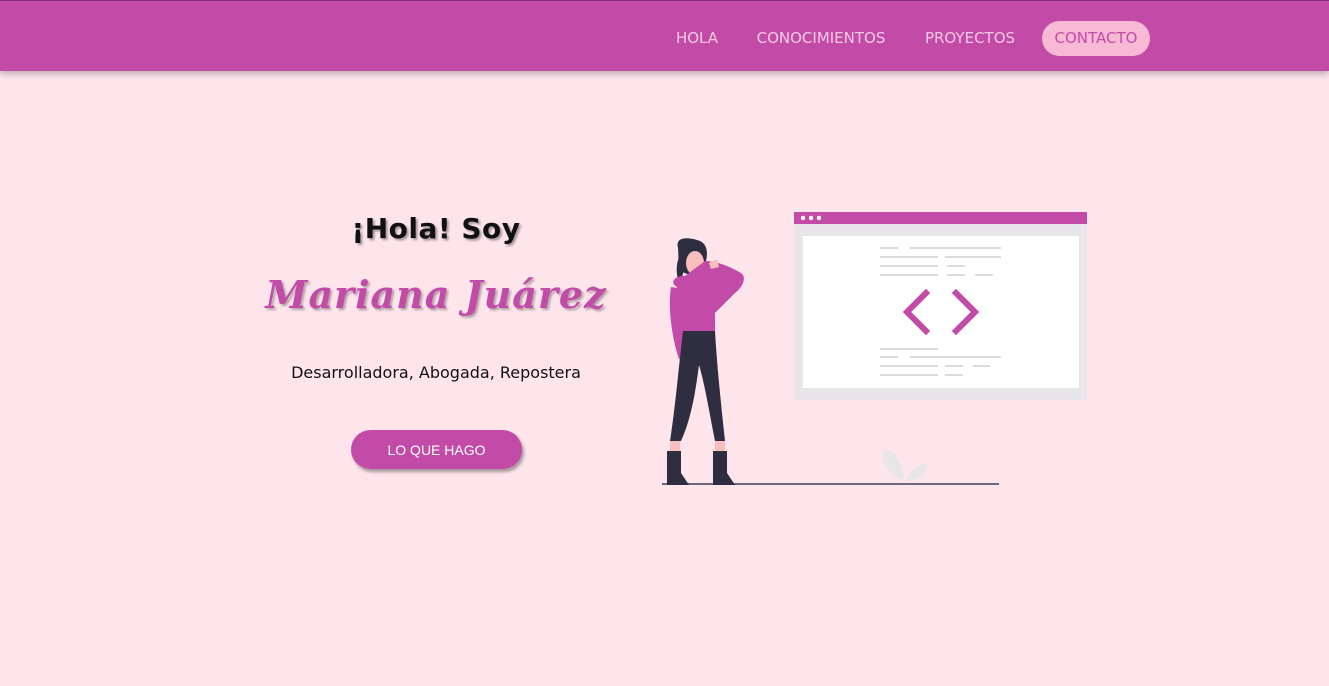 The height and width of the screenshot is (686, 1329). I want to click on lo-que-hago-button: LO QUE HAGO, so click(436, 449).